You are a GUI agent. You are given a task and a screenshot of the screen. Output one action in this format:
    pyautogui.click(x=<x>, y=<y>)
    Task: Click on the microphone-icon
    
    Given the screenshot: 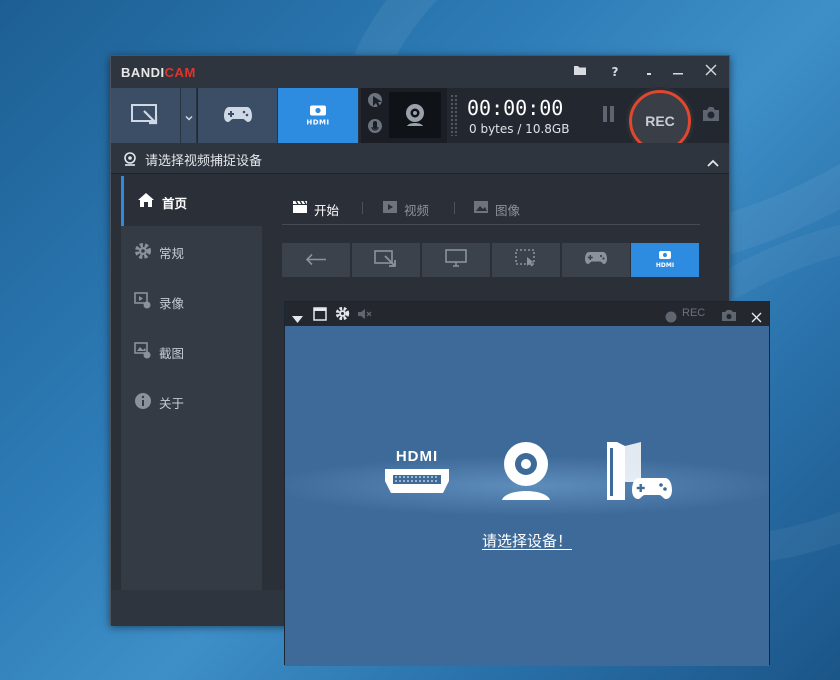 What is the action you would take?
    pyautogui.click(x=375, y=130)
    